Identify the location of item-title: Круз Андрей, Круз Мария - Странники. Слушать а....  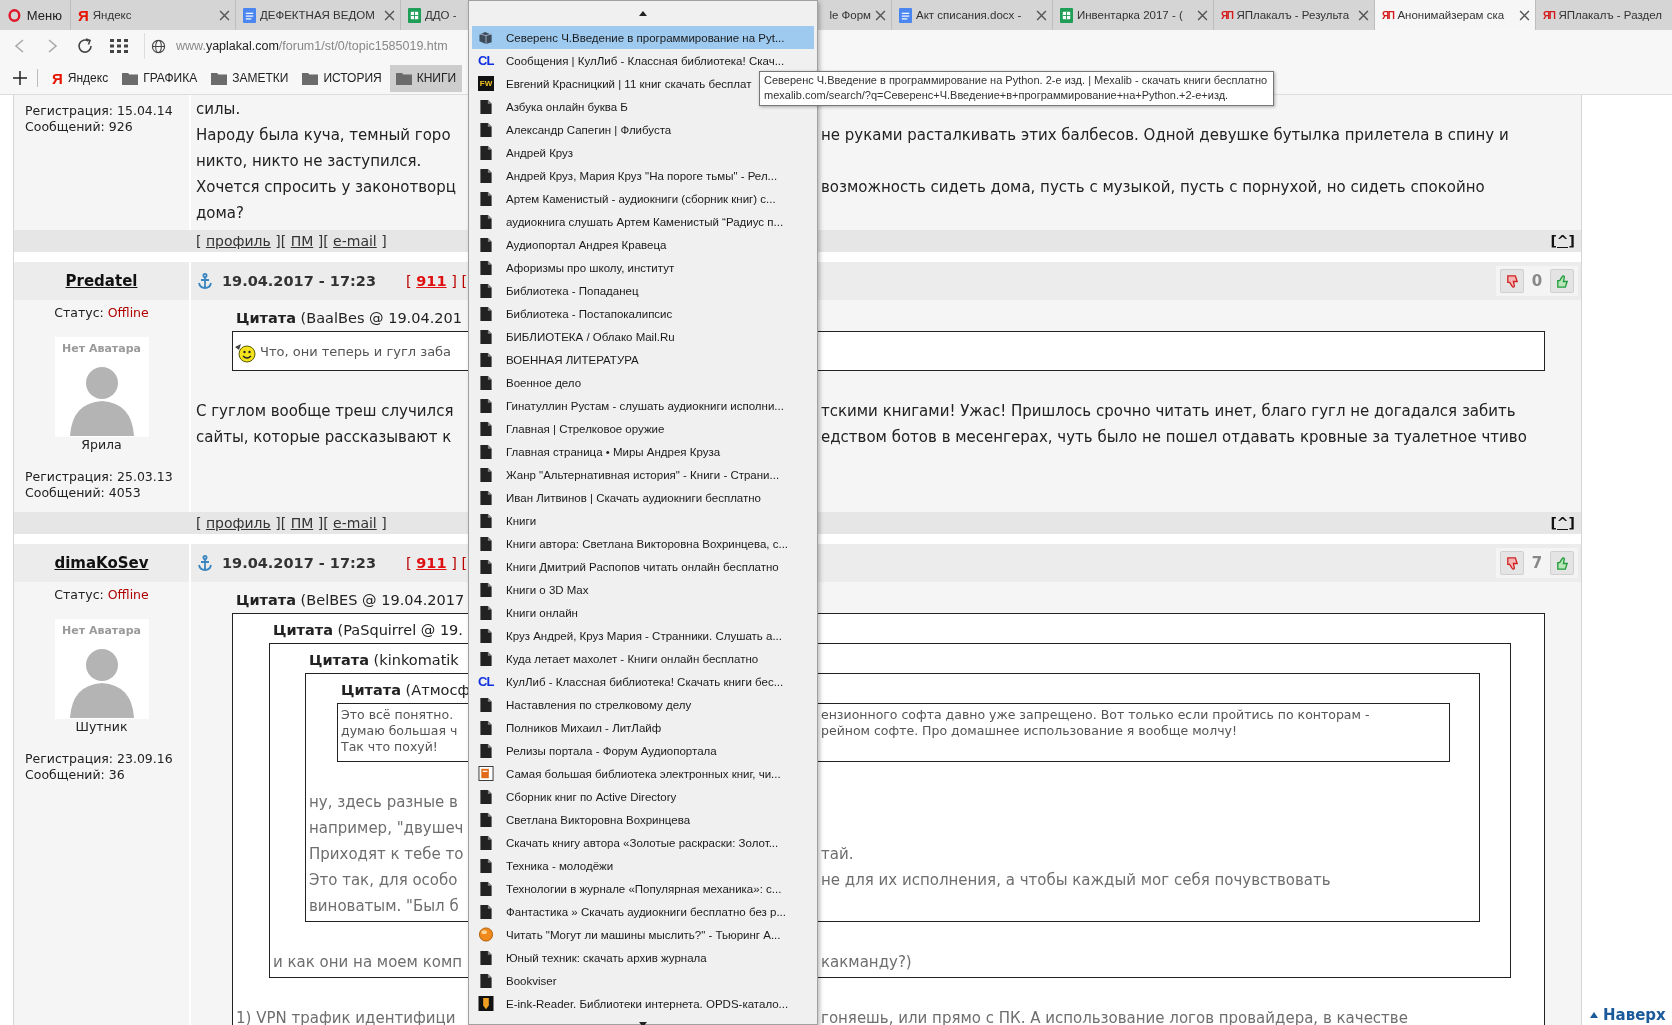
(644, 635).